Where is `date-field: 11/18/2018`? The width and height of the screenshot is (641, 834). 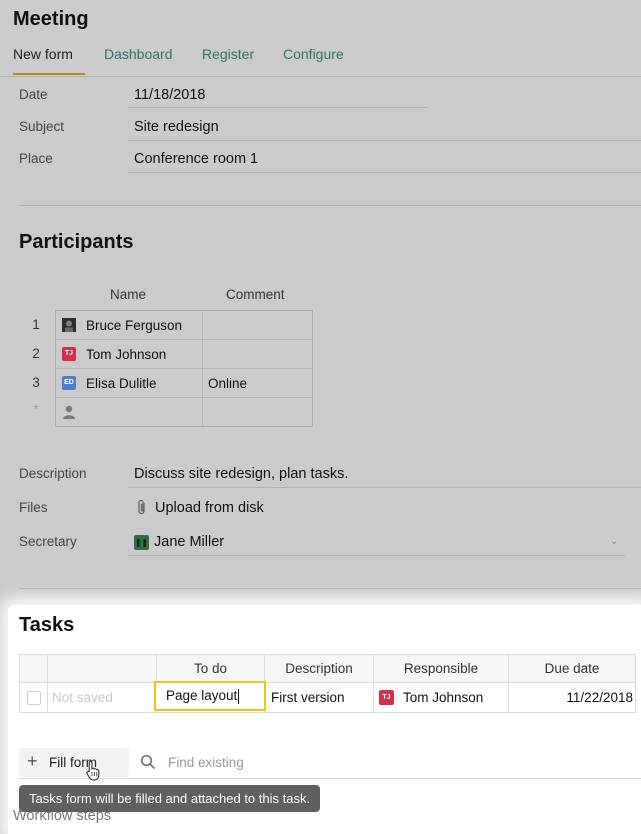
date-field: 11/18/2018 is located at coordinates (170, 95).